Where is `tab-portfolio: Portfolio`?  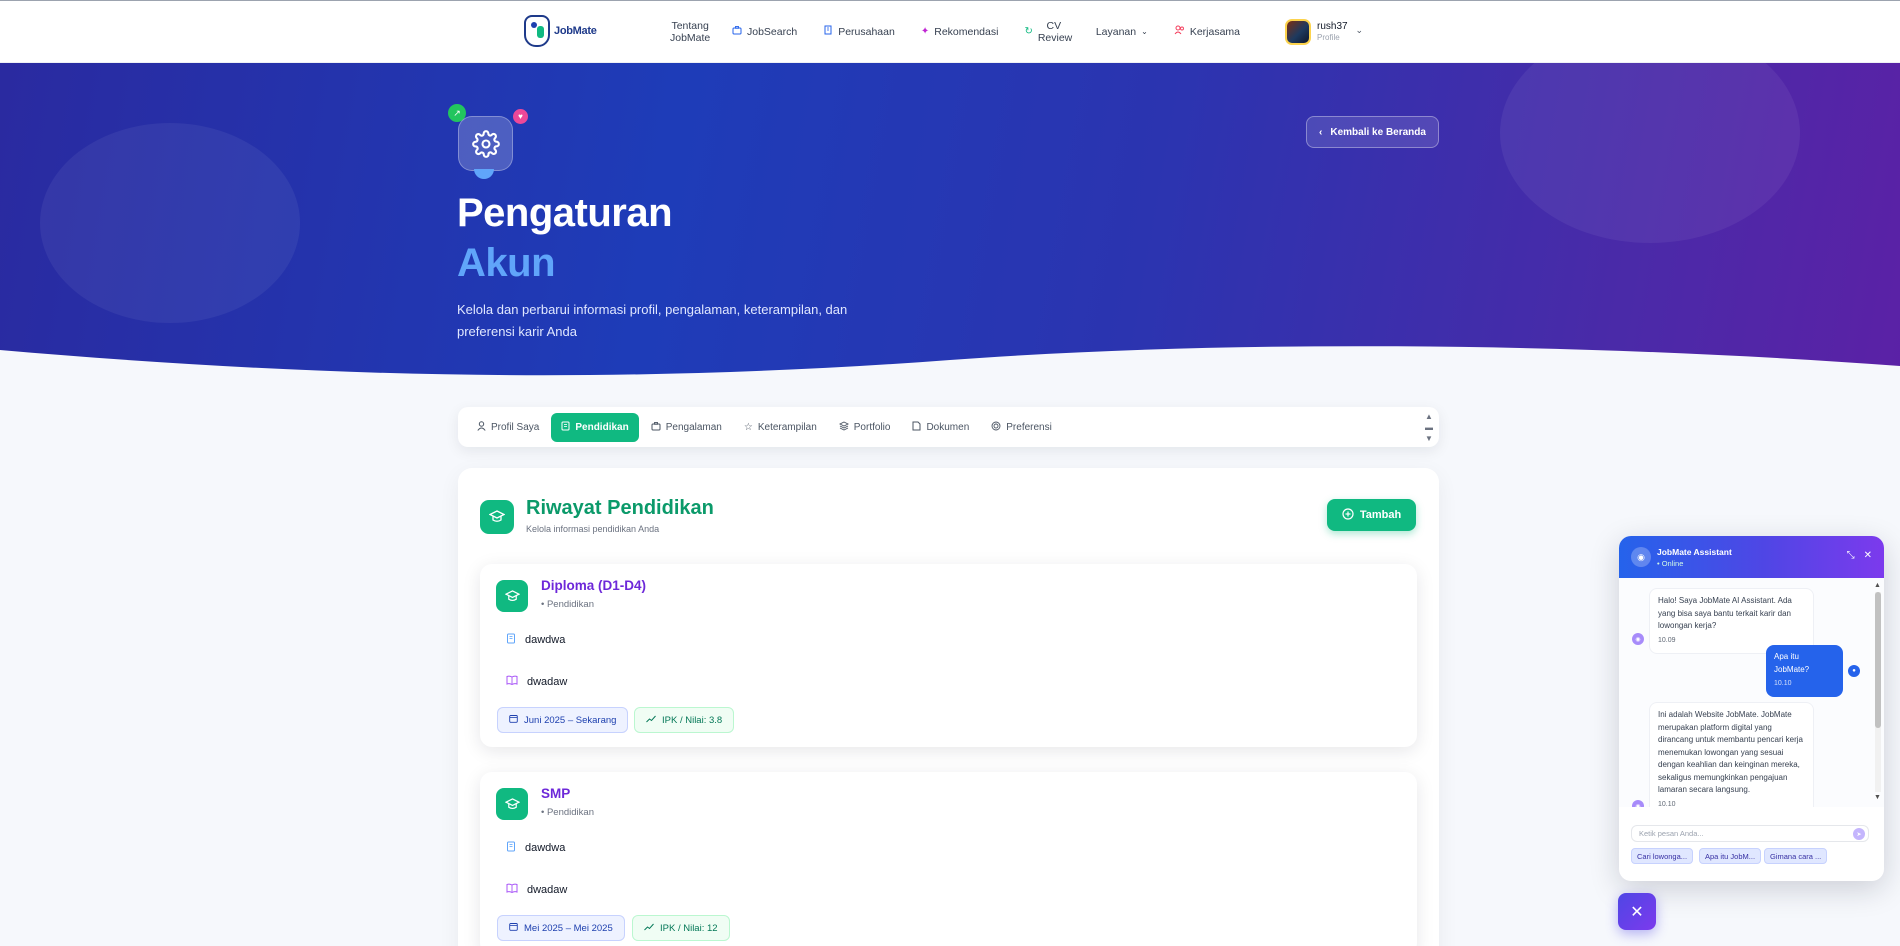 tab-portfolio: Portfolio is located at coordinates (865, 427).